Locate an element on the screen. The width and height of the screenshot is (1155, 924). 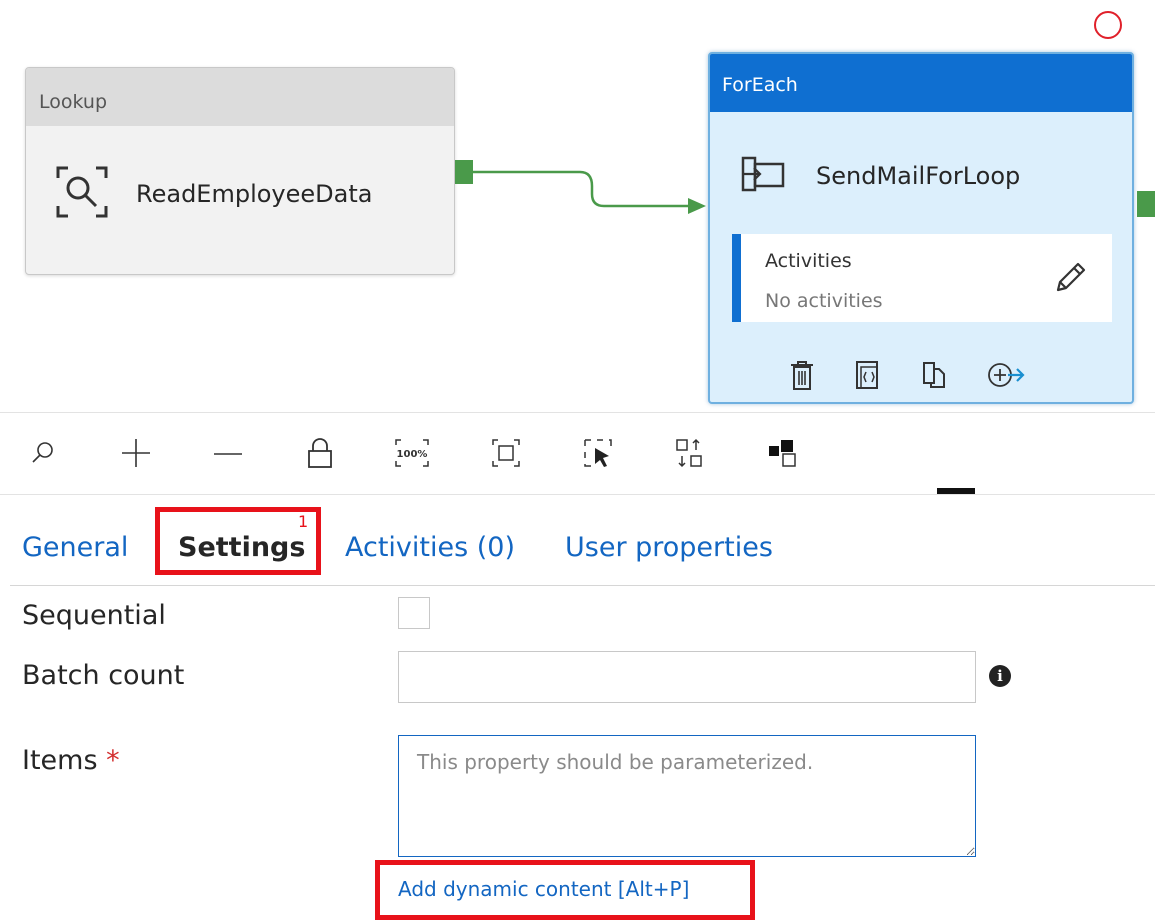
canvas-toolbar: 100% is located at coordinates (577, 453).